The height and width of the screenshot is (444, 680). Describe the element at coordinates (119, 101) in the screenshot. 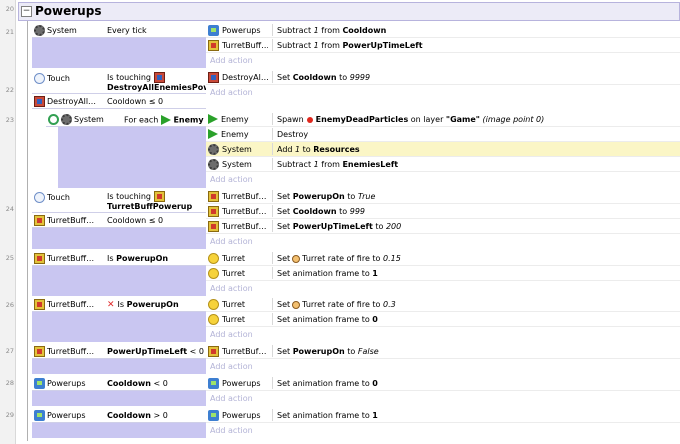

I see `condition-row: DestroyAll… Cooldown ≤ 0` at that location.